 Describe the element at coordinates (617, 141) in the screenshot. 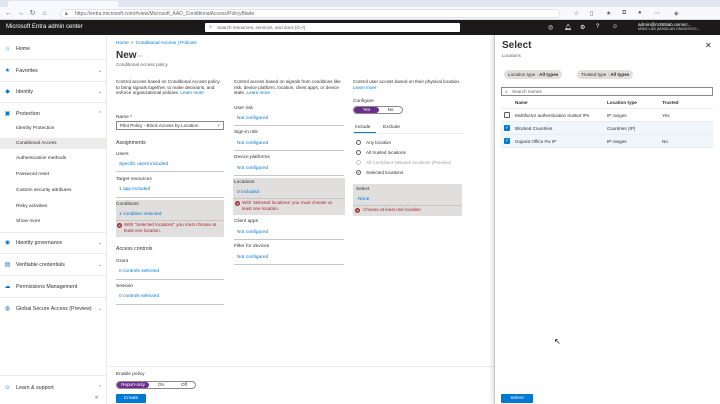

I see `row-type: IP ranges` at that location.